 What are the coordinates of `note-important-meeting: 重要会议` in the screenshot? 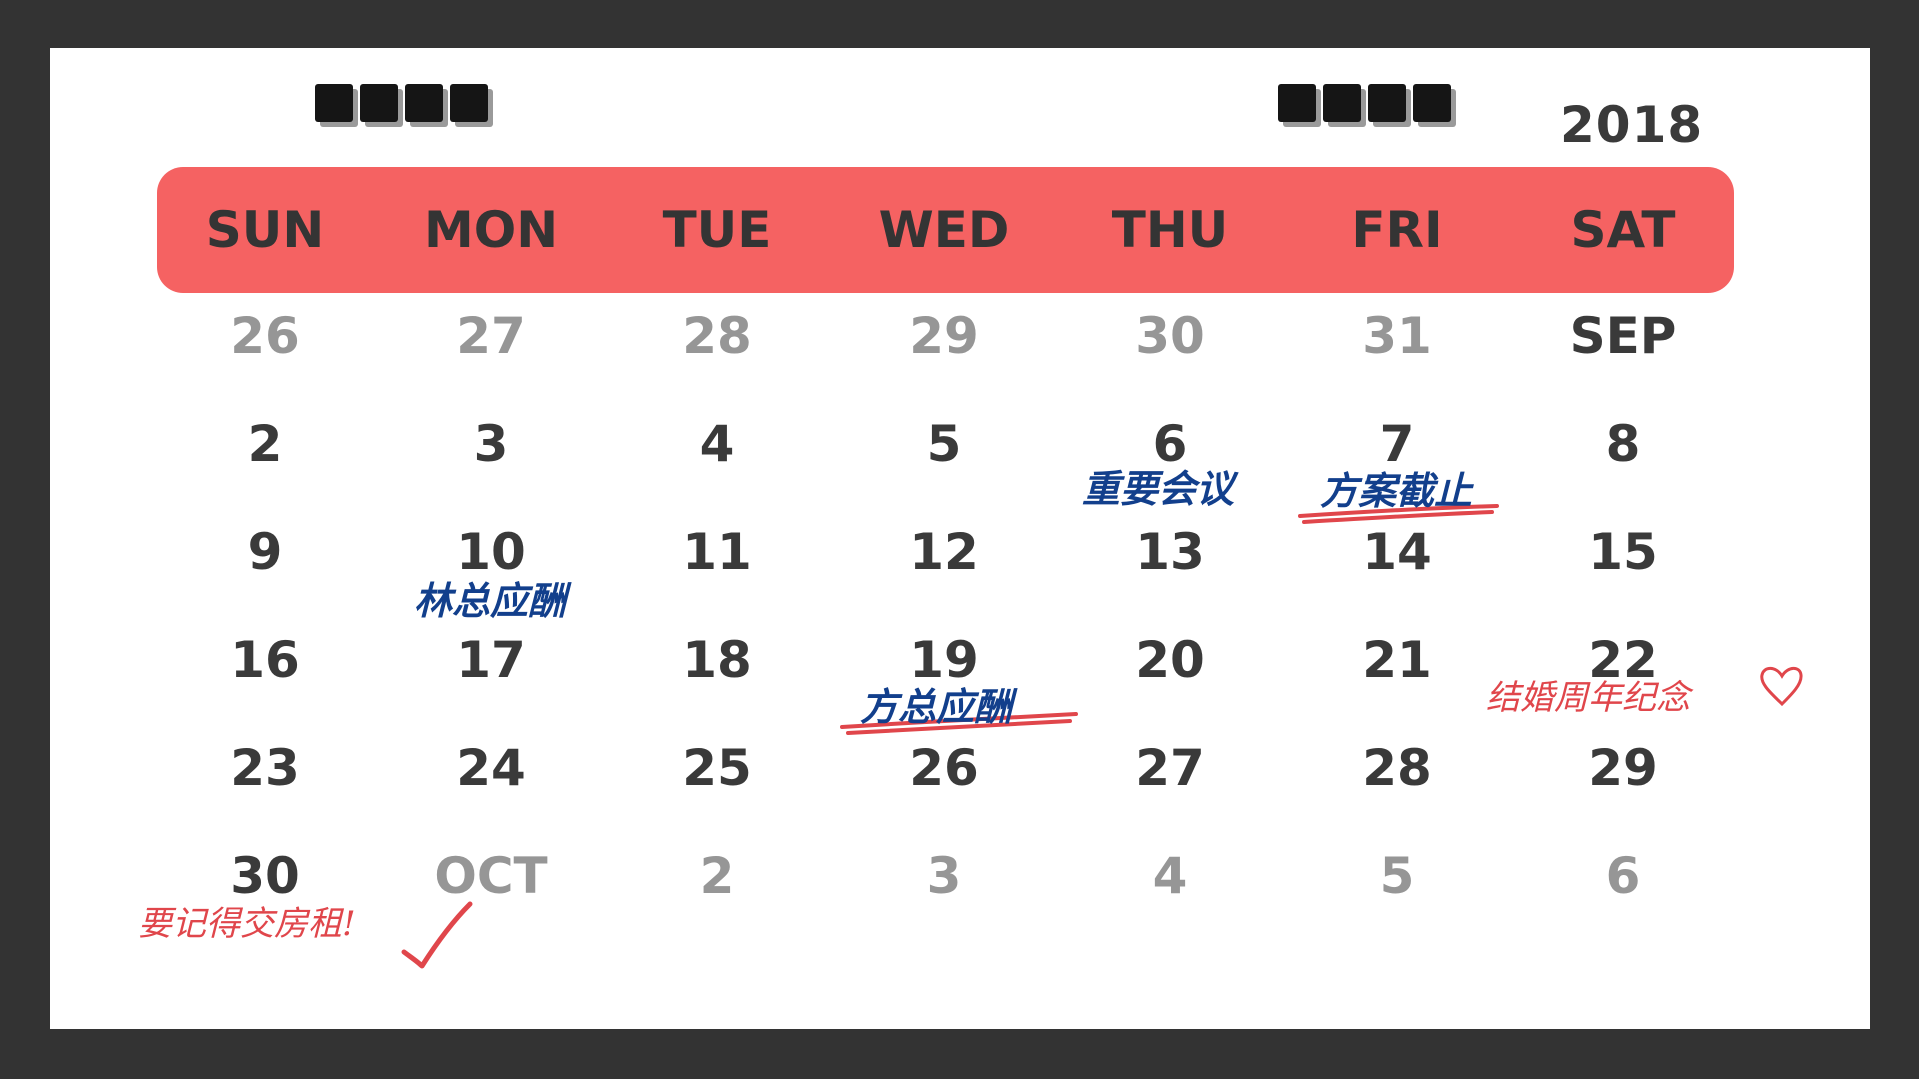 It's located at (1158, 488).